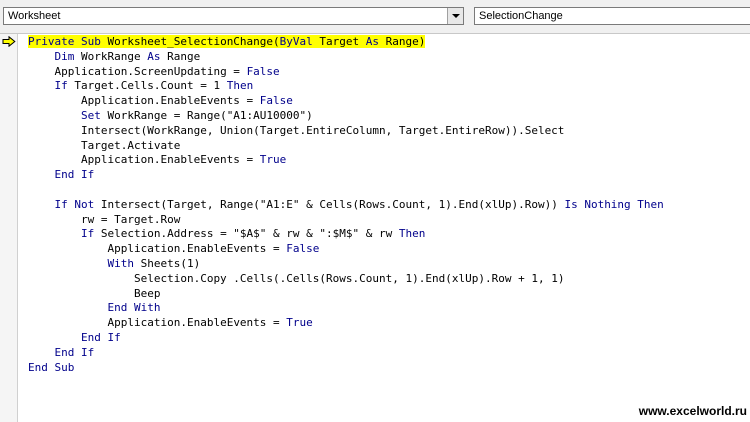 The height and width of the screenshot is (422, 750). I want to click on code-line: Application.ScreenUpdating = False, so click(346, 72).